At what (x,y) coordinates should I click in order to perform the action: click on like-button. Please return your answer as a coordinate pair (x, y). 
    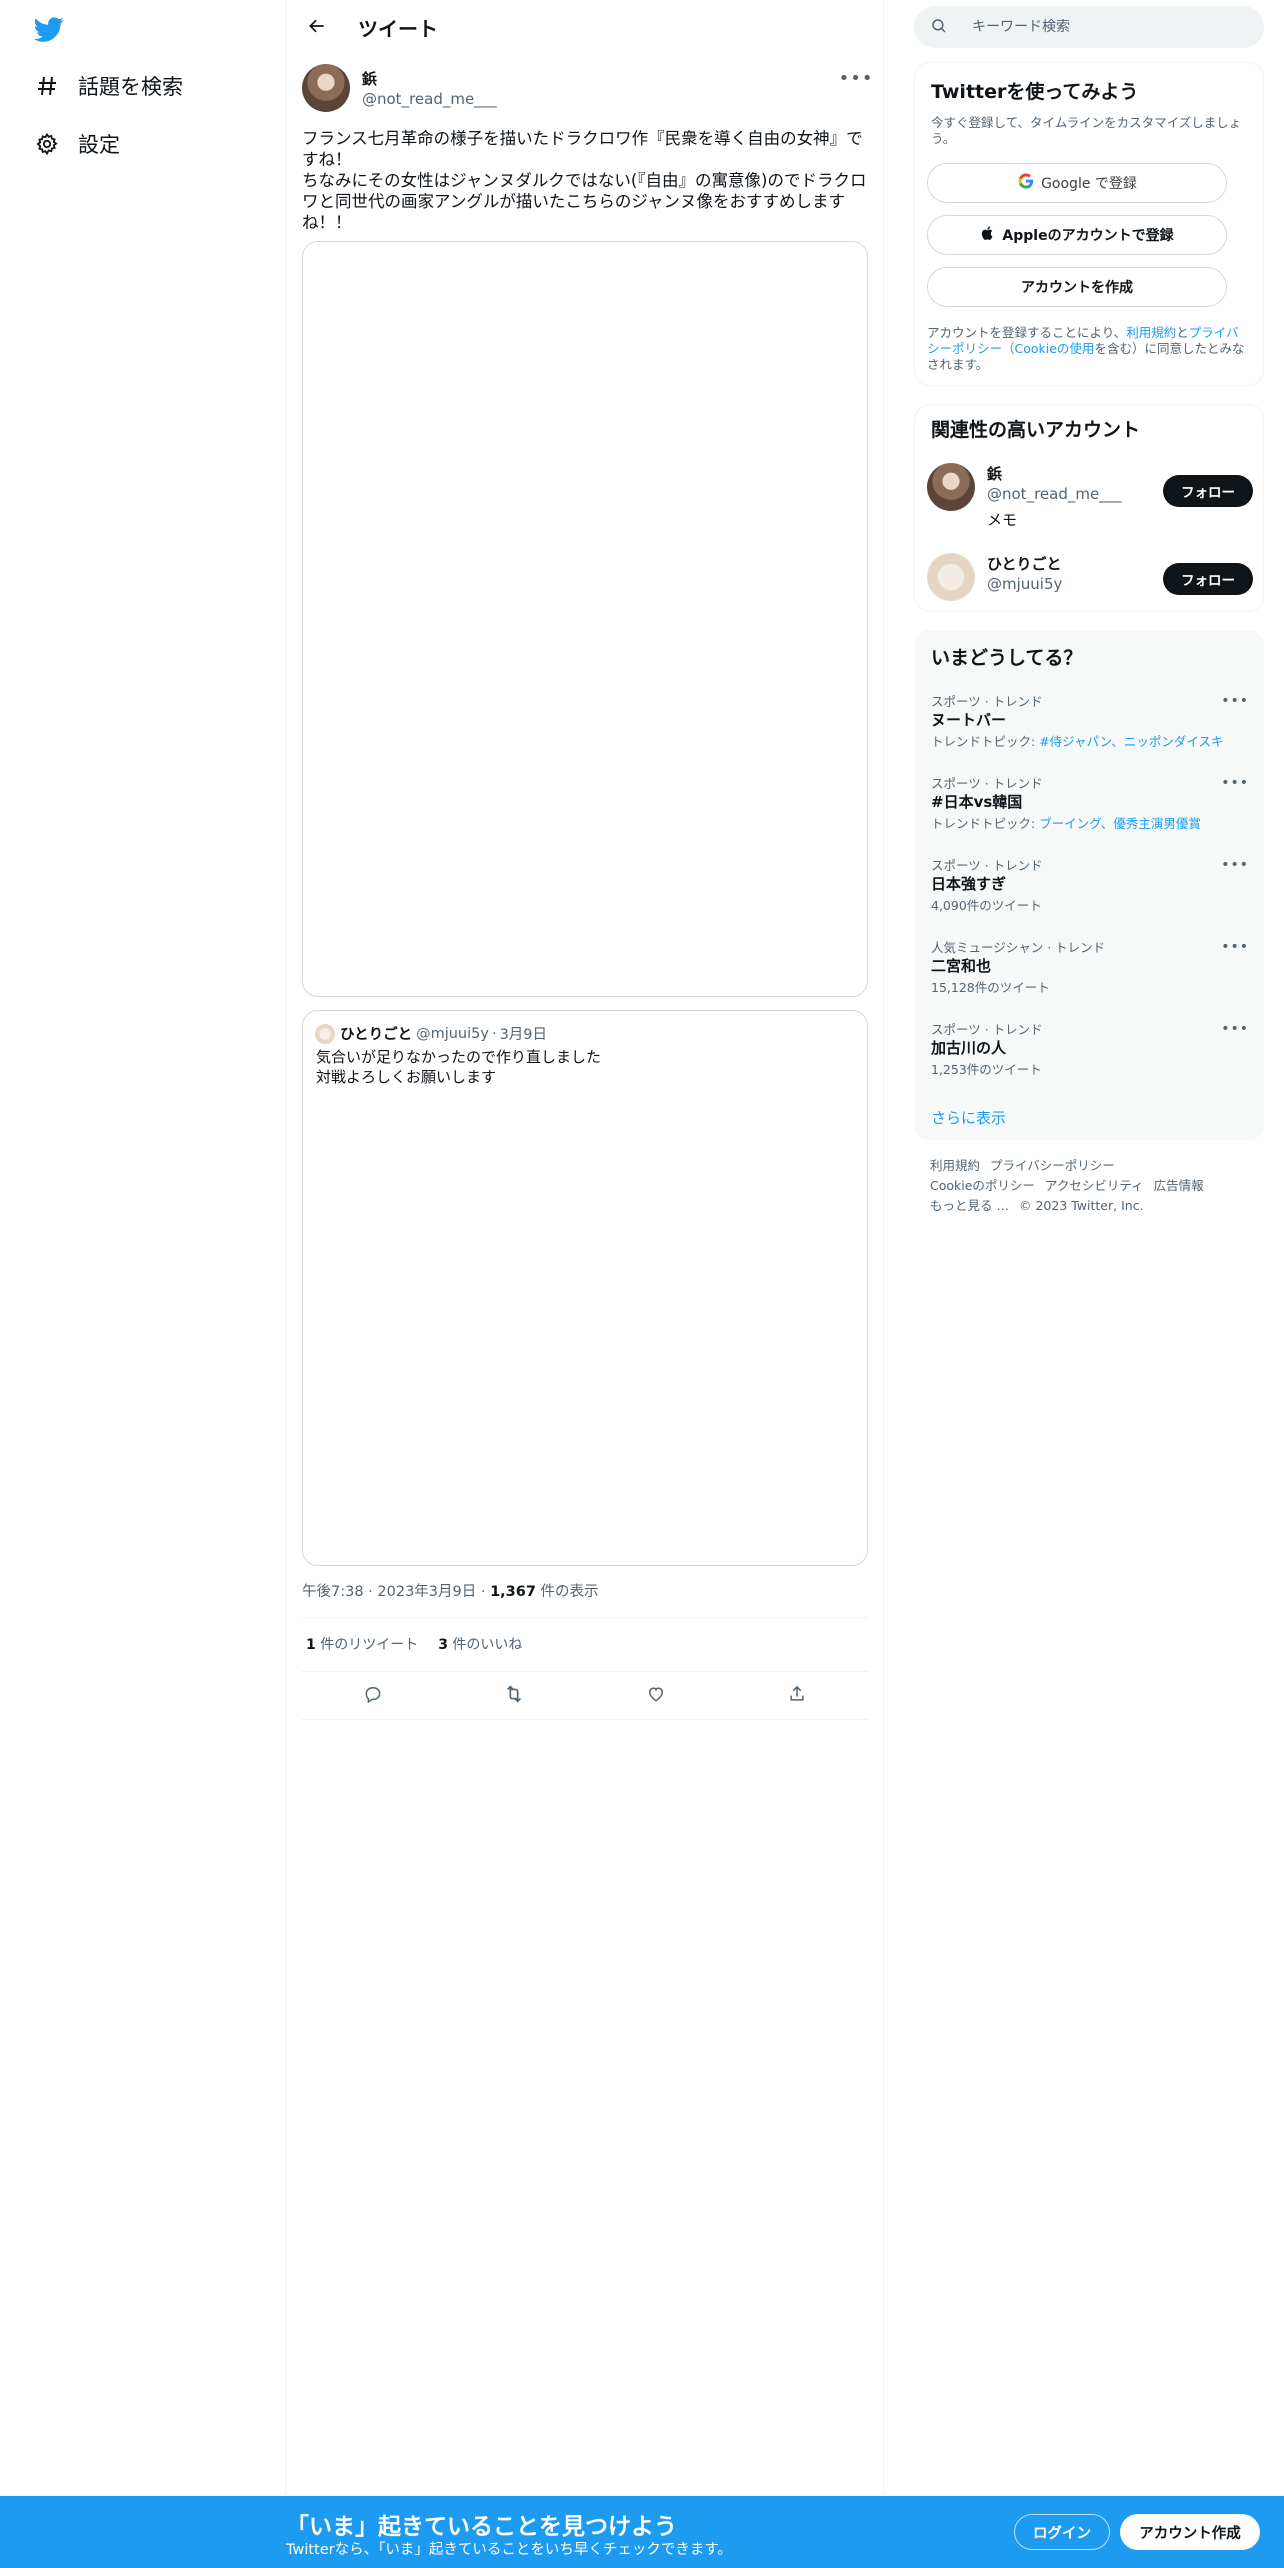
    Looking at the image, I should click on (656, 1696).